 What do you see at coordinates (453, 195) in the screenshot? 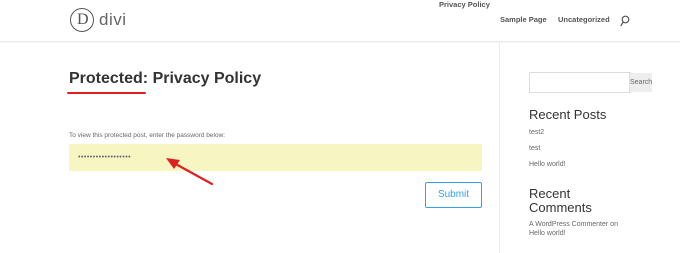
I see `submit-button: Submit` at bounding box center [453, 195].